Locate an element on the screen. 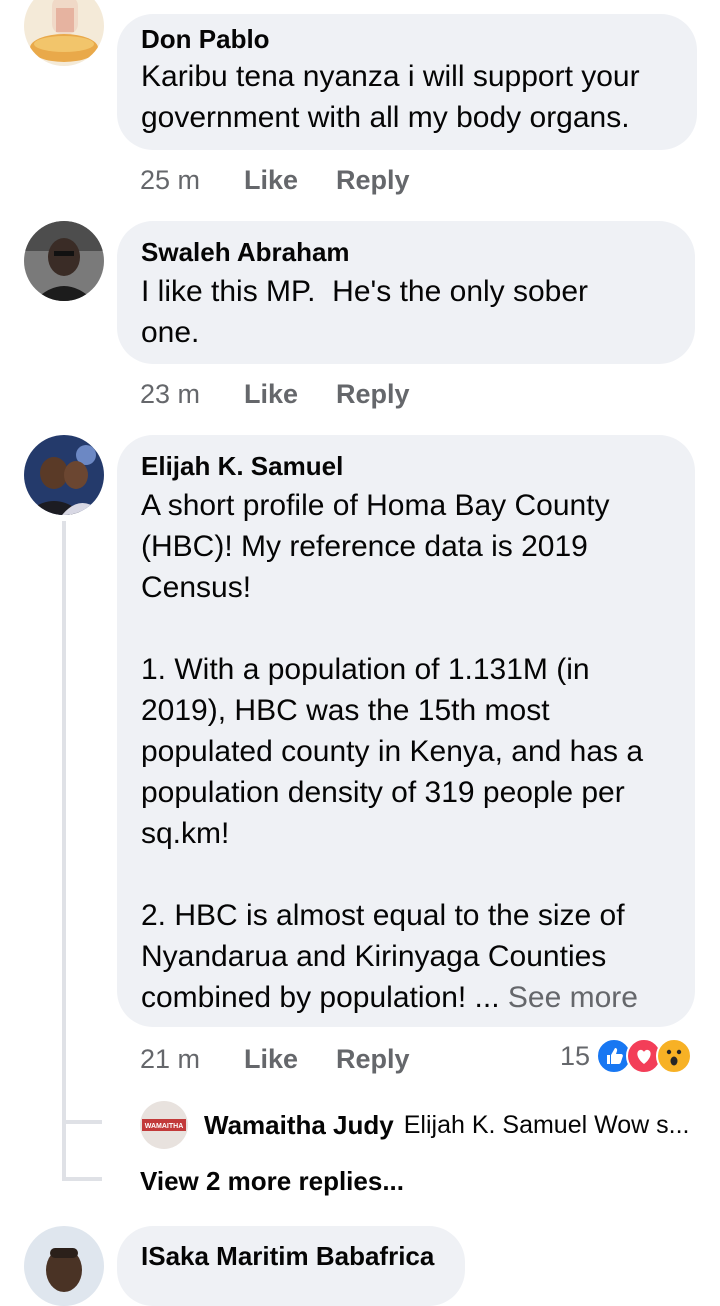  comment-author: Elijah K. Samuel is located at coordinates (242, 466).